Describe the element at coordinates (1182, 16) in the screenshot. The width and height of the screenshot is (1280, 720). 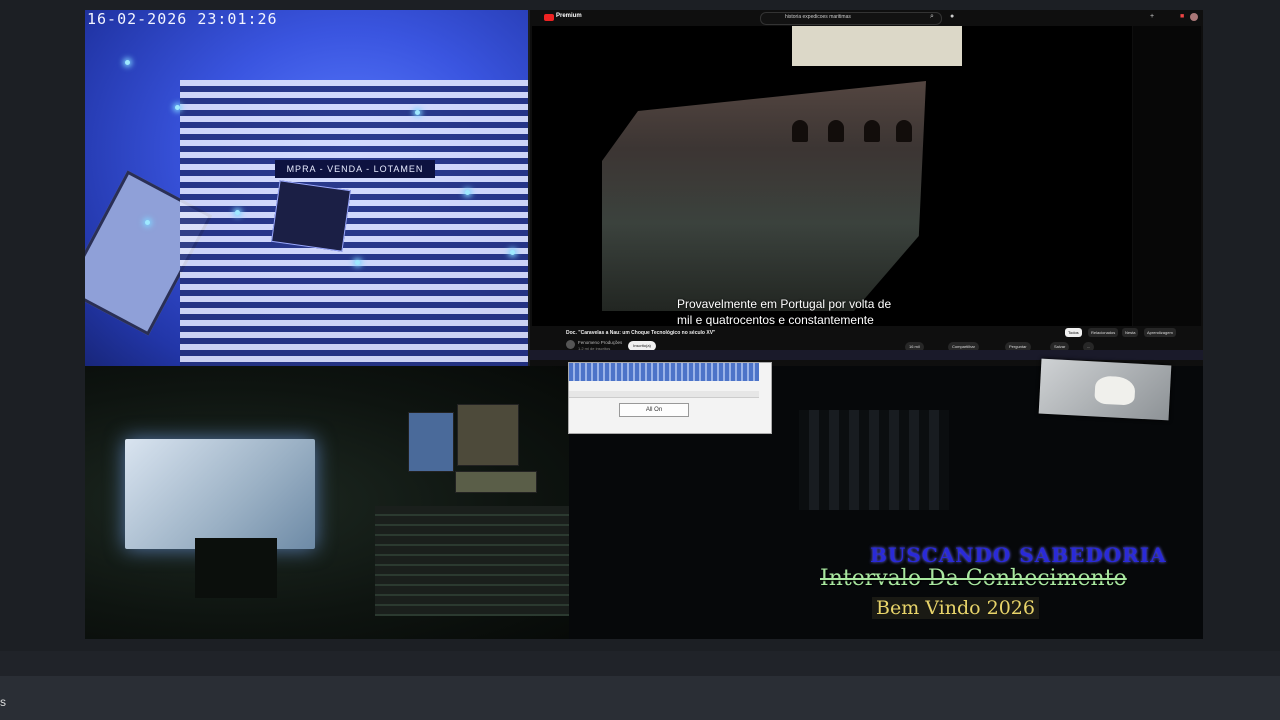
I see `notifications-icon: ■` at that location.